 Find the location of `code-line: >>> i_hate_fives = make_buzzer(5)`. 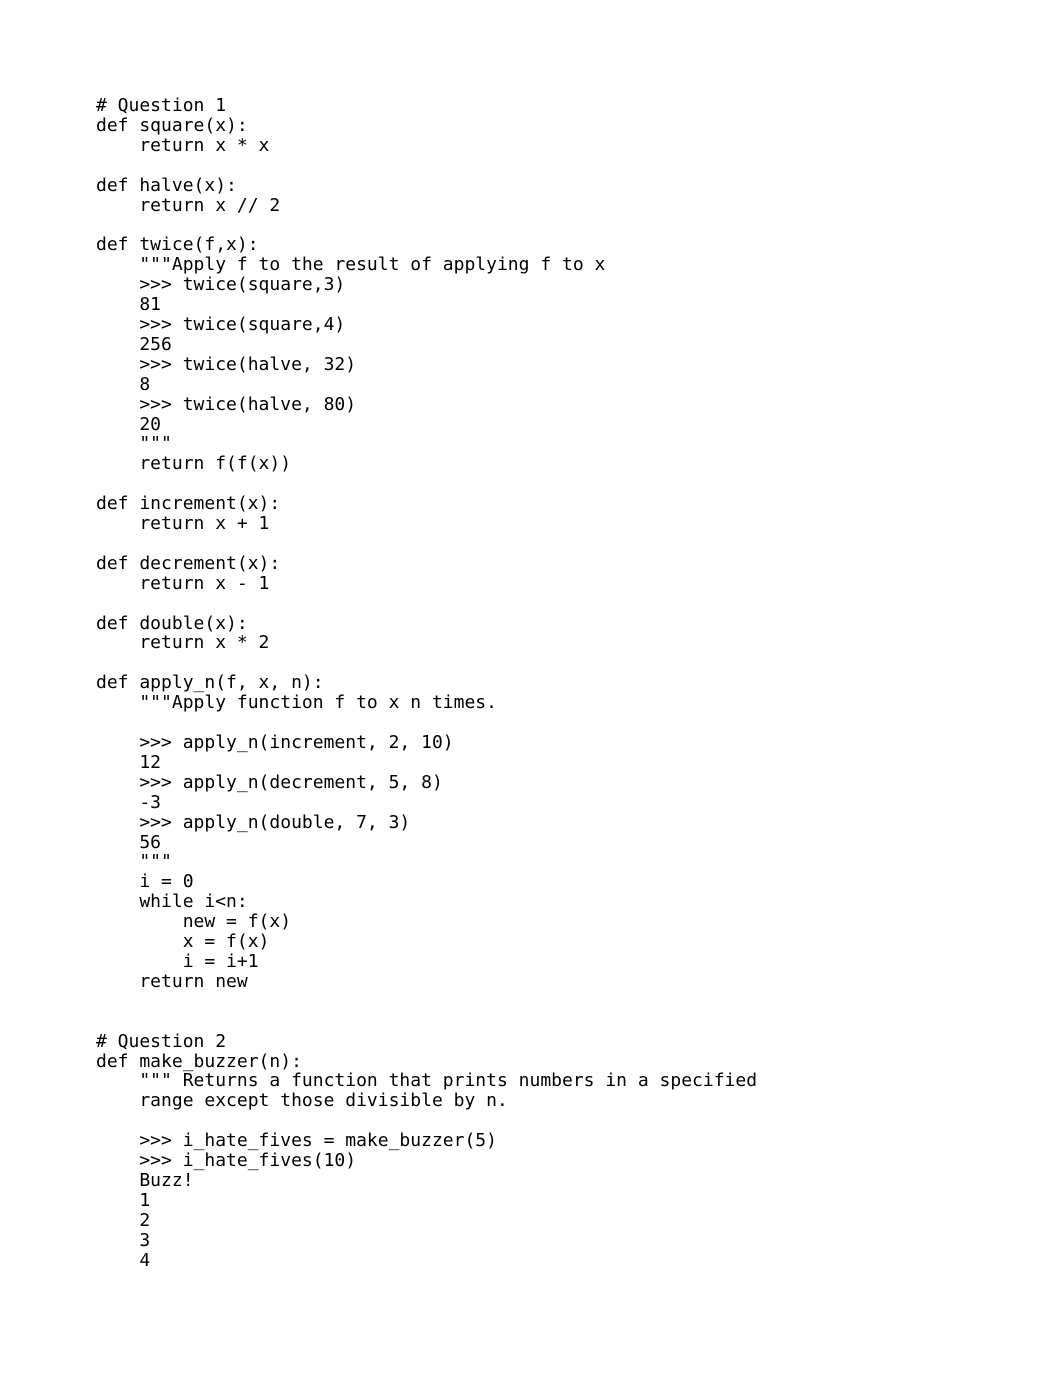

code-line: >>> i_hate_fives = make_buzzer(5) is located at coordinates (296, 1141).